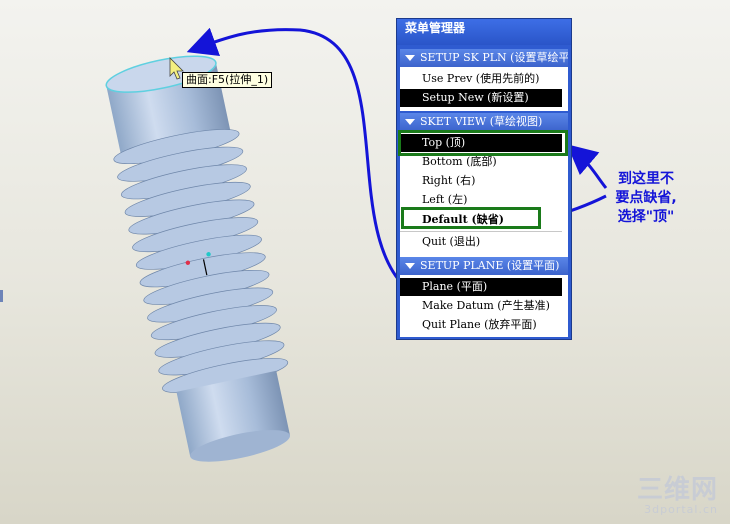  Describe the element at coordinates (227, 80) in the screenshot. I see `surface-tooltip: 曲面:F5(拉伸_1)` at that location.